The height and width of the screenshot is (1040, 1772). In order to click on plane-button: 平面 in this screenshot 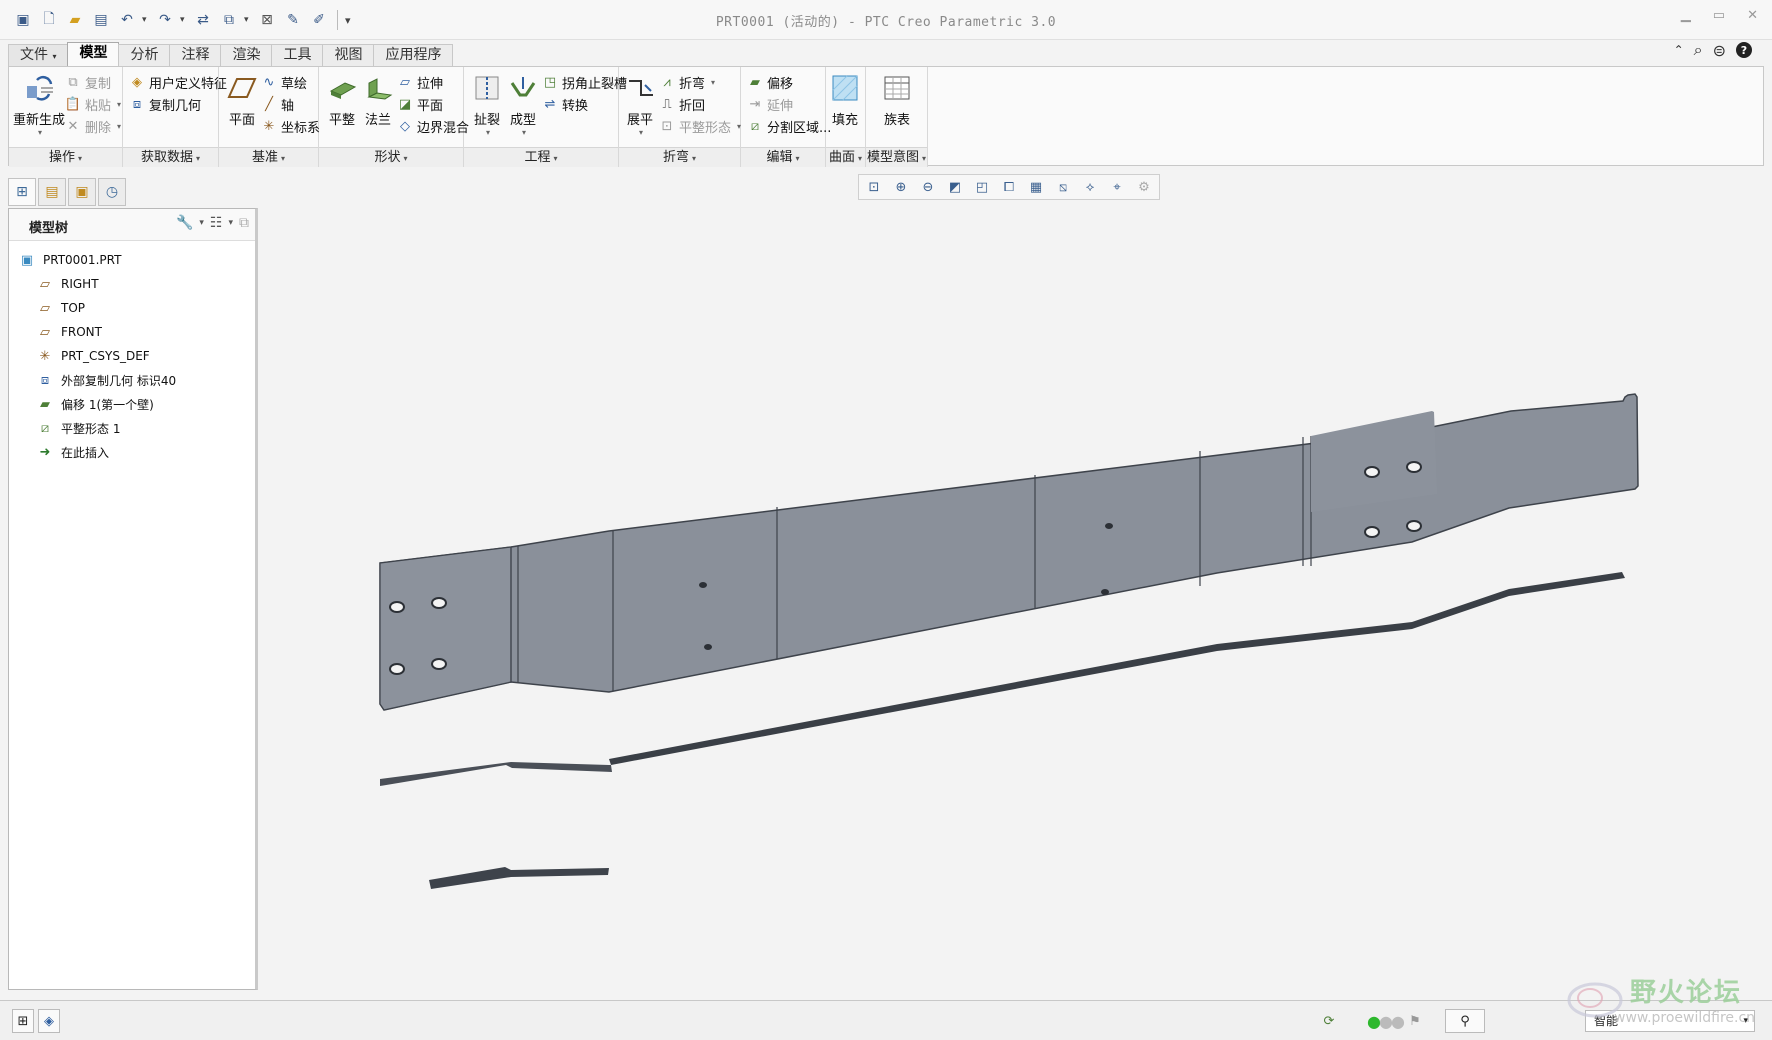, I will do `click(242, 99)`.